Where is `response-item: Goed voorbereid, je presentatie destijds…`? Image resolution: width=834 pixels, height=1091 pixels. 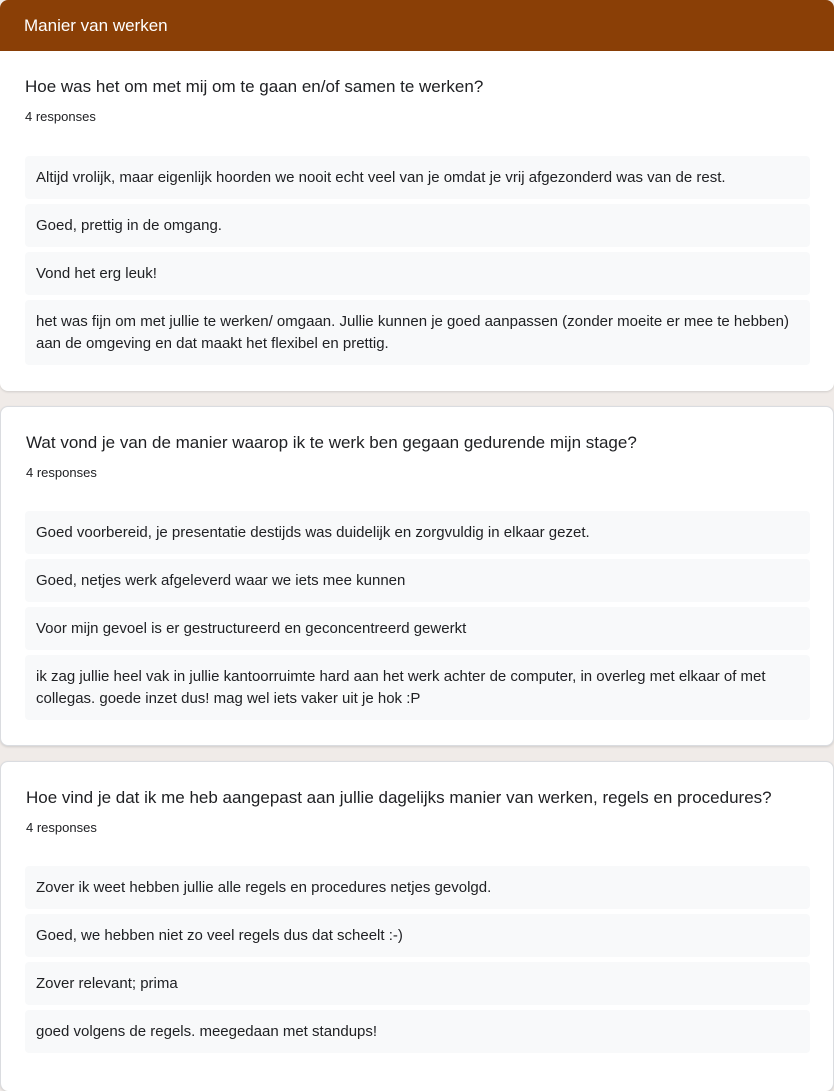 response-item: Goed voorbereid, je presentatie destijds… is located at coordinates (417, 532).